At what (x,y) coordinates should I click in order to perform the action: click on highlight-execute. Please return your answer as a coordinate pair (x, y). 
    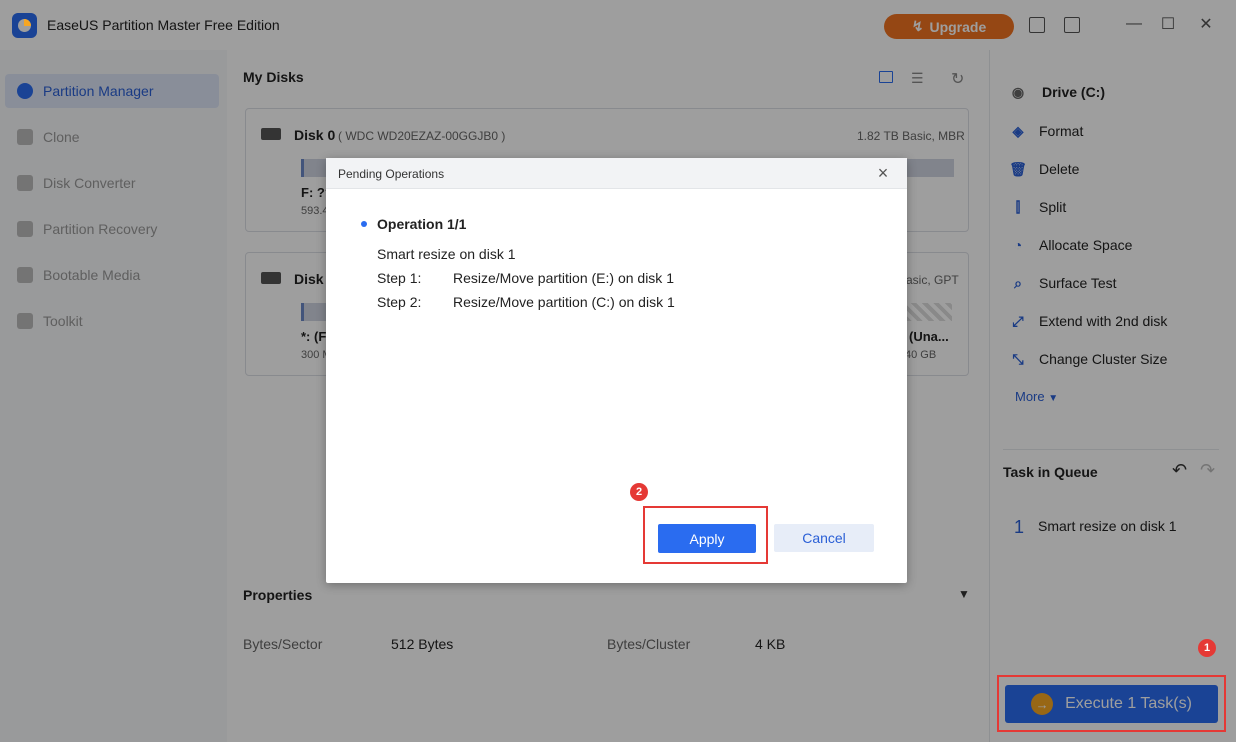
    Looking at the image, I should click on (1111, 703).